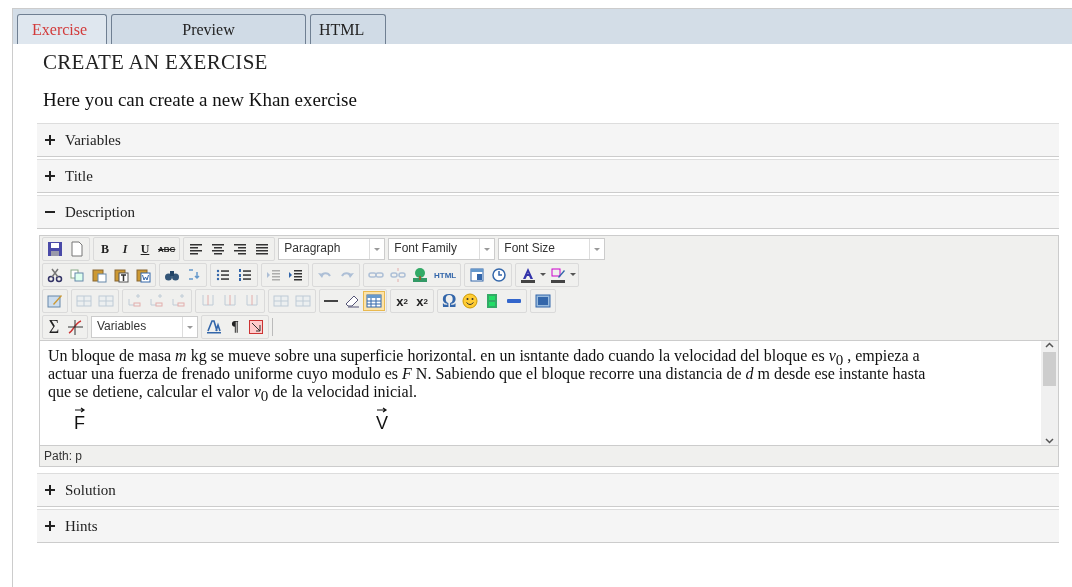 The height and width of the screenshot is (587, 1072). Describe the element at coordinates (348, 29) in the screenshot. I see `tab: HTML` at that location.